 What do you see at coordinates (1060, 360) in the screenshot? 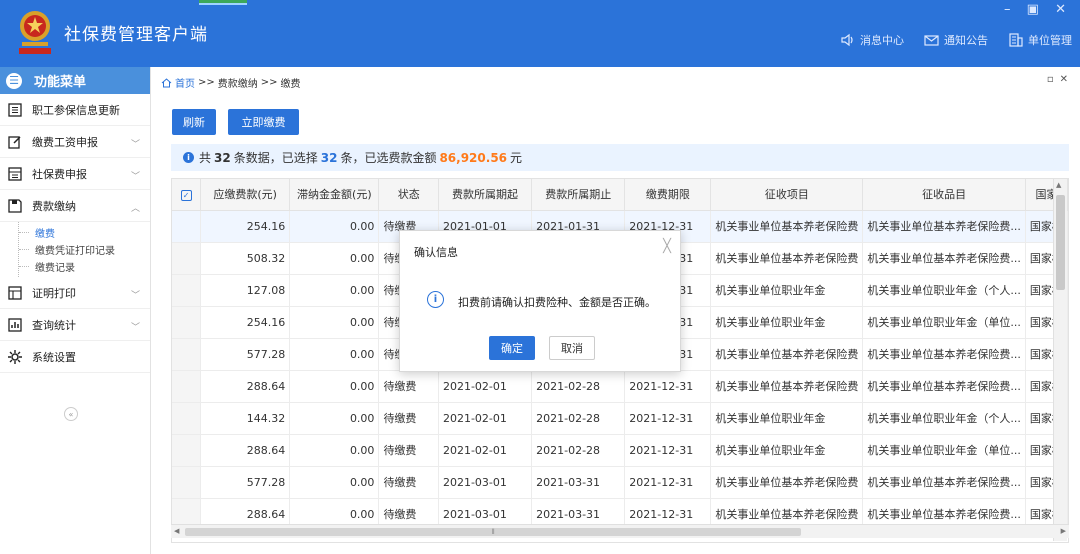
I see `vertical-scrollbar: ▲ ▼` at bounding box center [1060, 360].